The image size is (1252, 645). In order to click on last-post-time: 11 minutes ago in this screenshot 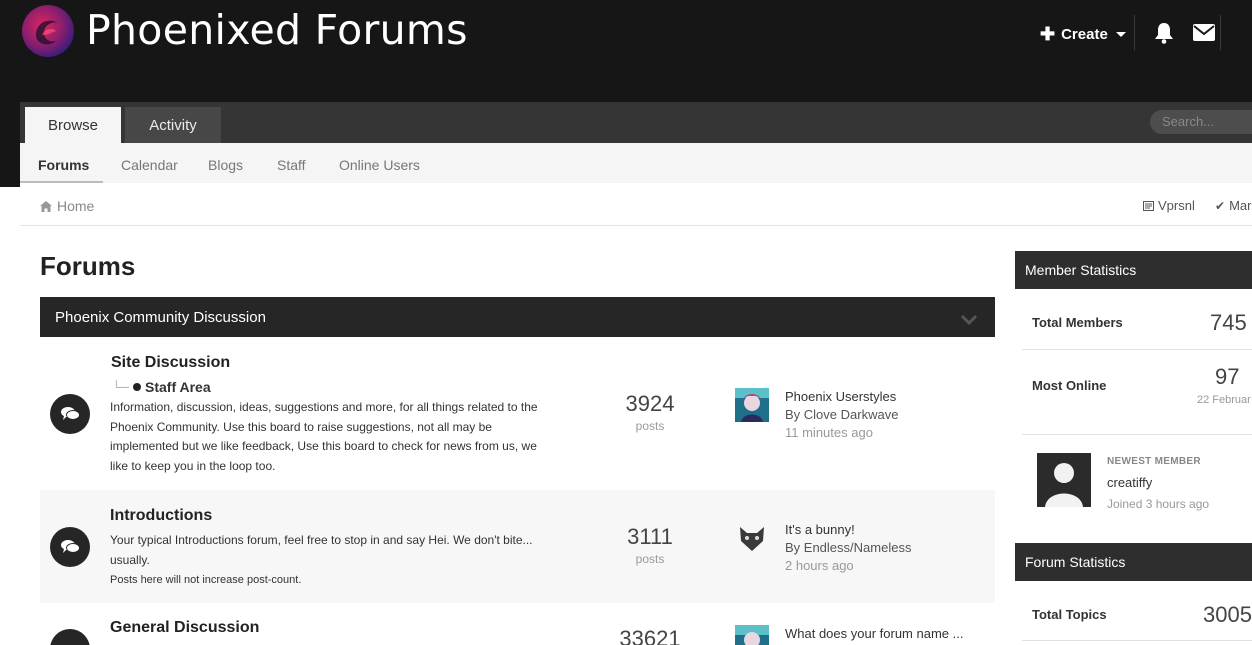, I will do `click(829, 432)`.